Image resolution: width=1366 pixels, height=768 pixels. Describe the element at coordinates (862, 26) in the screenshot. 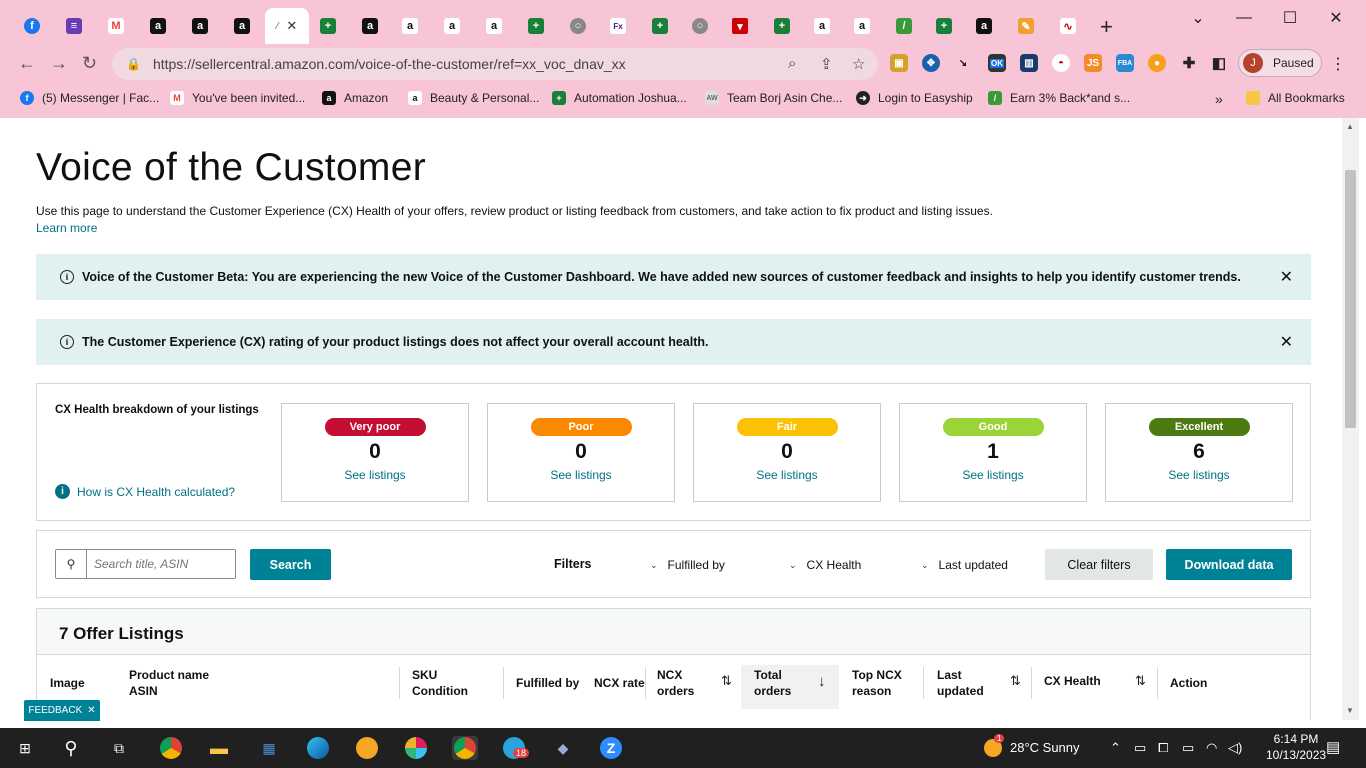

I see `tab-amazon-smile-5: a` at that location.